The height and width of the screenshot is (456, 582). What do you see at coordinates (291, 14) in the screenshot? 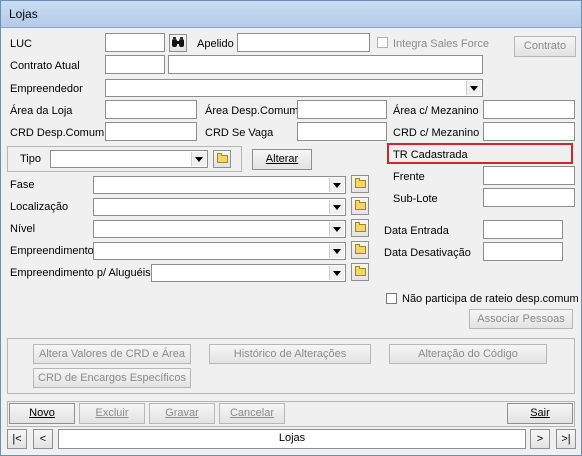
I see `title-bar: Lojas` at bounding box center [291, 14].